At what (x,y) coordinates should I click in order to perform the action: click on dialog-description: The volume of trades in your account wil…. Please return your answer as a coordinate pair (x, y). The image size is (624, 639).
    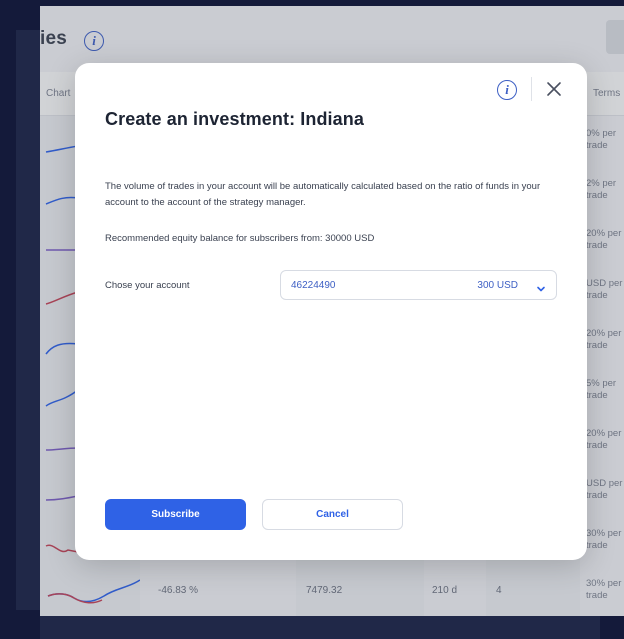
    Looking at the image, I should click on (323, 194).